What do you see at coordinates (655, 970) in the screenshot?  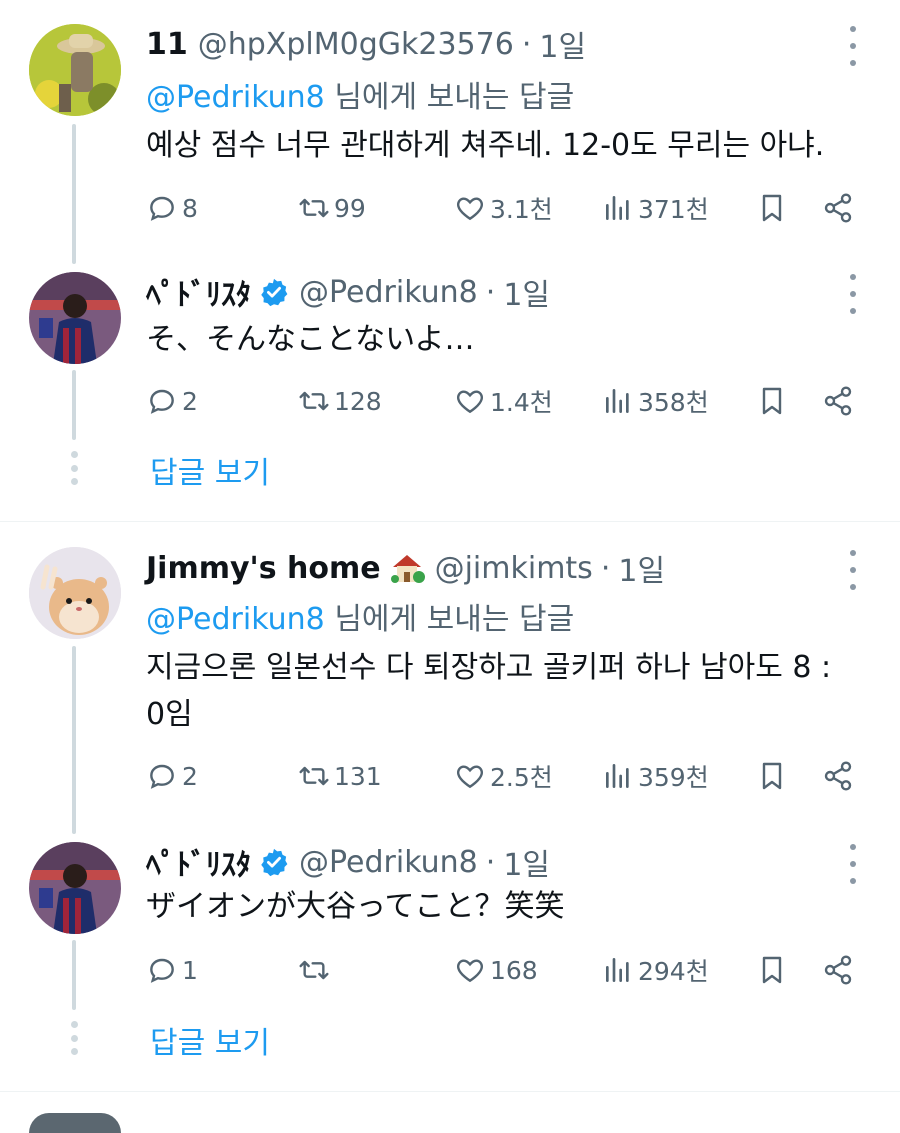 I see `views-button: 294천` at bounding box center [655, 970].